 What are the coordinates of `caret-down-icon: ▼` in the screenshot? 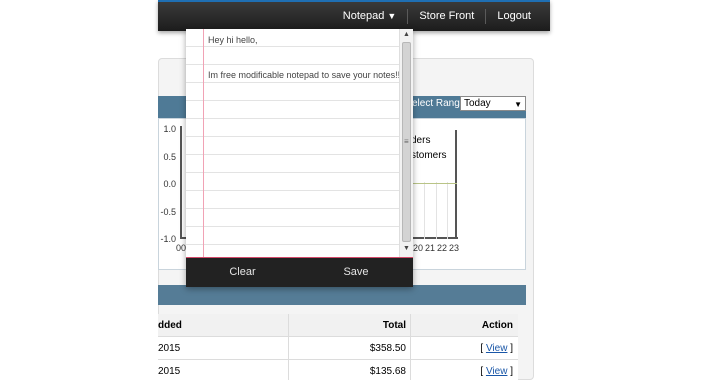 It's located at (392, 16).